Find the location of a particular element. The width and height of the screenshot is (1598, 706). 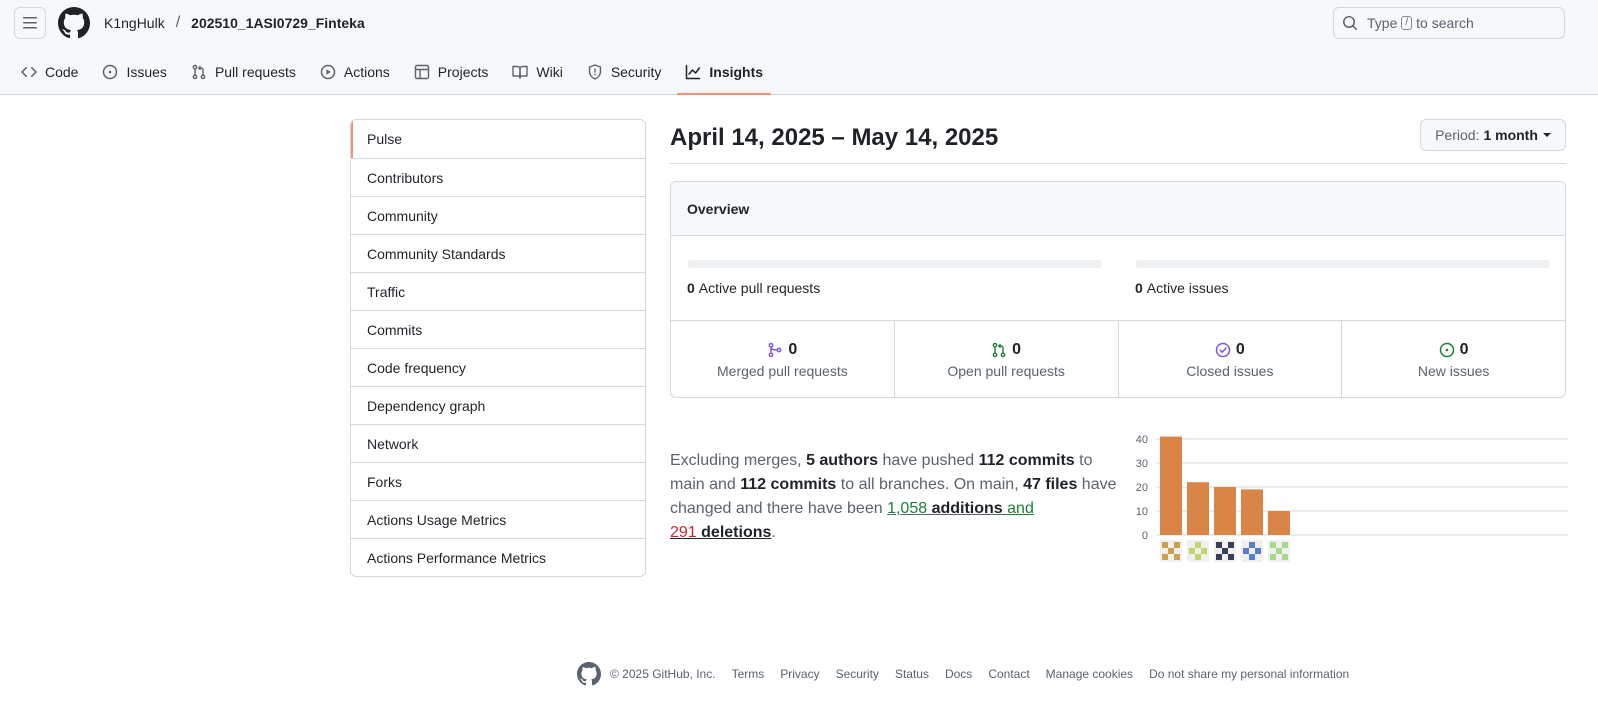

active-issues-summary: 0 Active issues is located at coordinates (1342, 278).